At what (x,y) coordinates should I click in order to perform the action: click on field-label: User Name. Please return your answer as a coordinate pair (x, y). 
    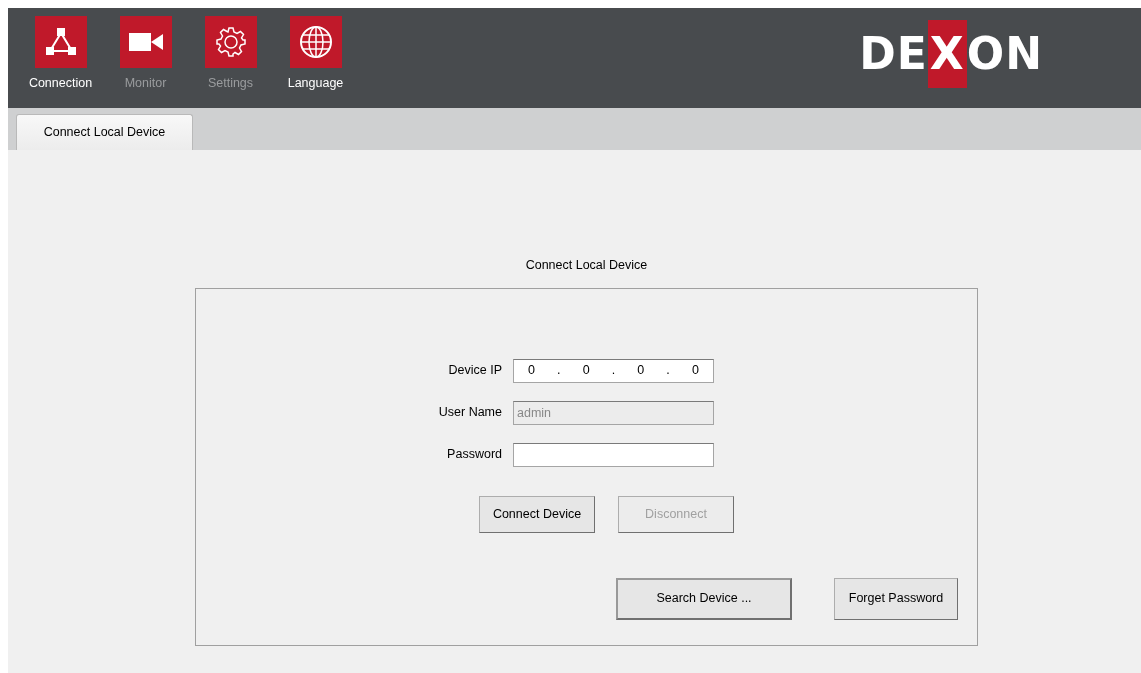
    Looking at the image, I should click on (469, 413).